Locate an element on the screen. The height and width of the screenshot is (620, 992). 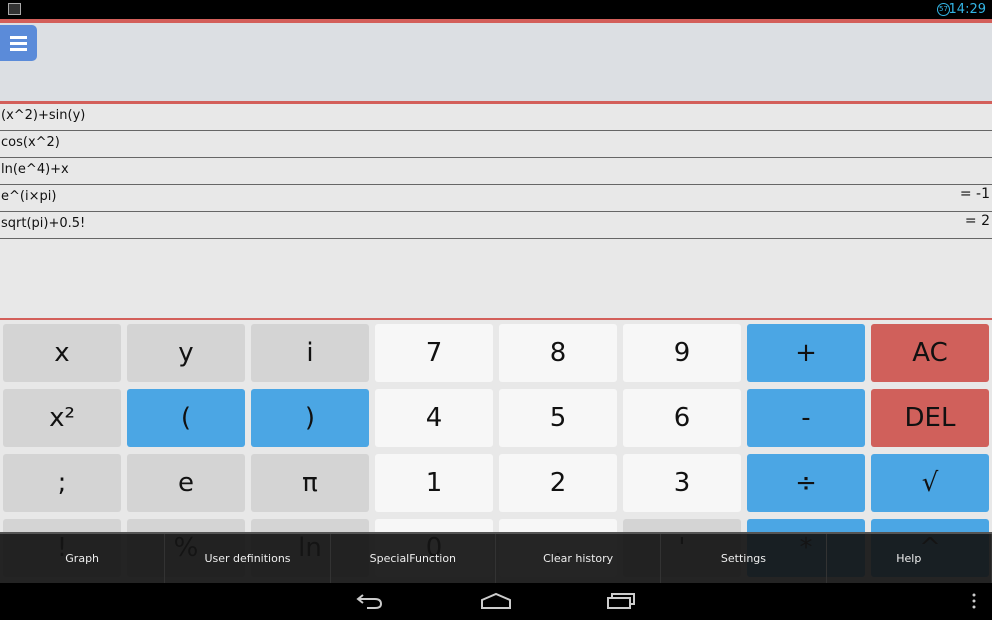
key-2-2: π is located at coordinates (310, 483).